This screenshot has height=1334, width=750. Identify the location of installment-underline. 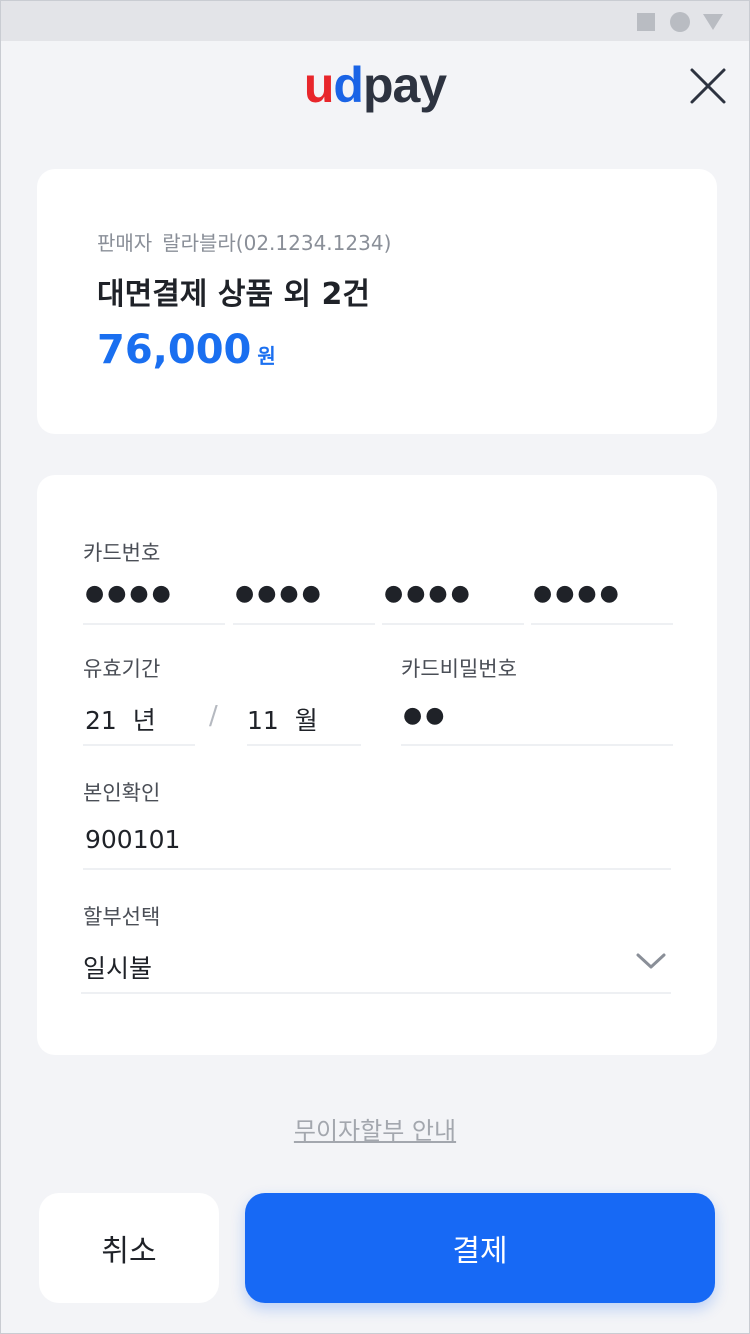
(376, 993).